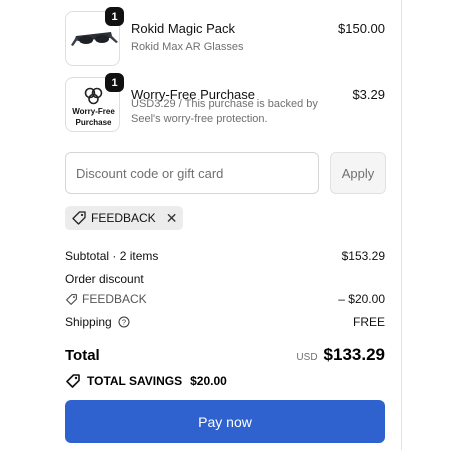 The image size is (450, 450). What do you see at coordinates (114, 299) in the screenshot?
I see `discount-code-name: FEEDBACK` at bounding box center [114, 299].